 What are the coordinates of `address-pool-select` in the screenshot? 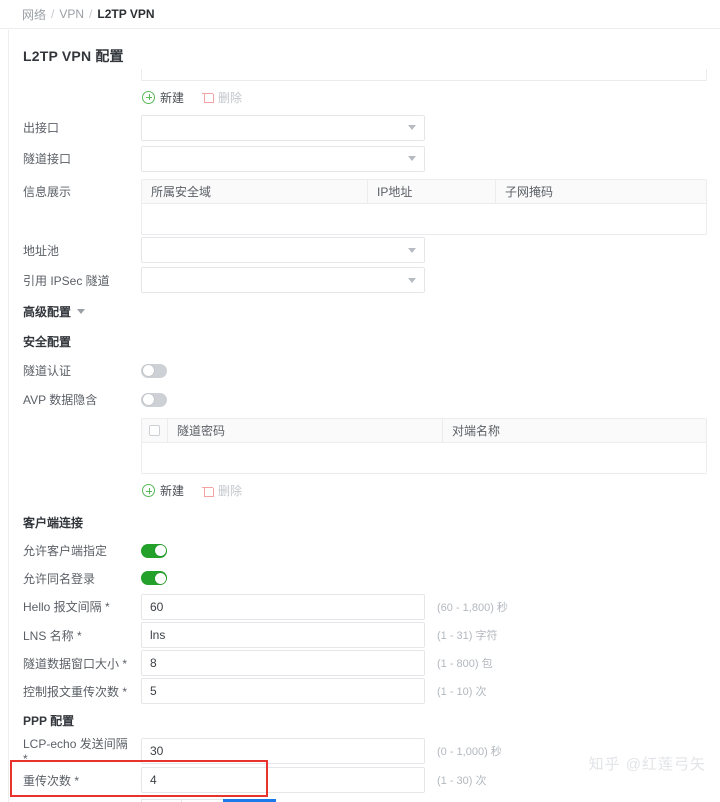 It's located at (283, 250).